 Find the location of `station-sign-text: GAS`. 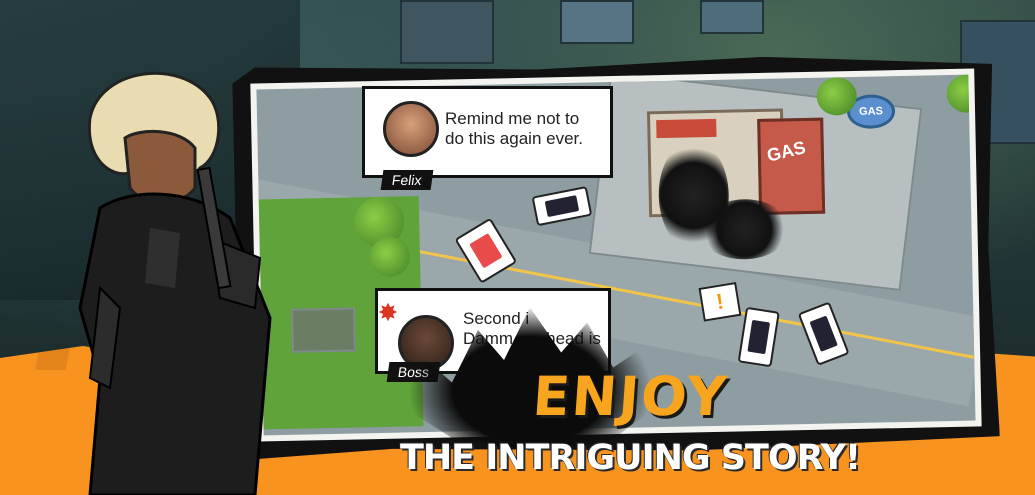

station-sign-text: GAS is located at coordinates (786, 151).